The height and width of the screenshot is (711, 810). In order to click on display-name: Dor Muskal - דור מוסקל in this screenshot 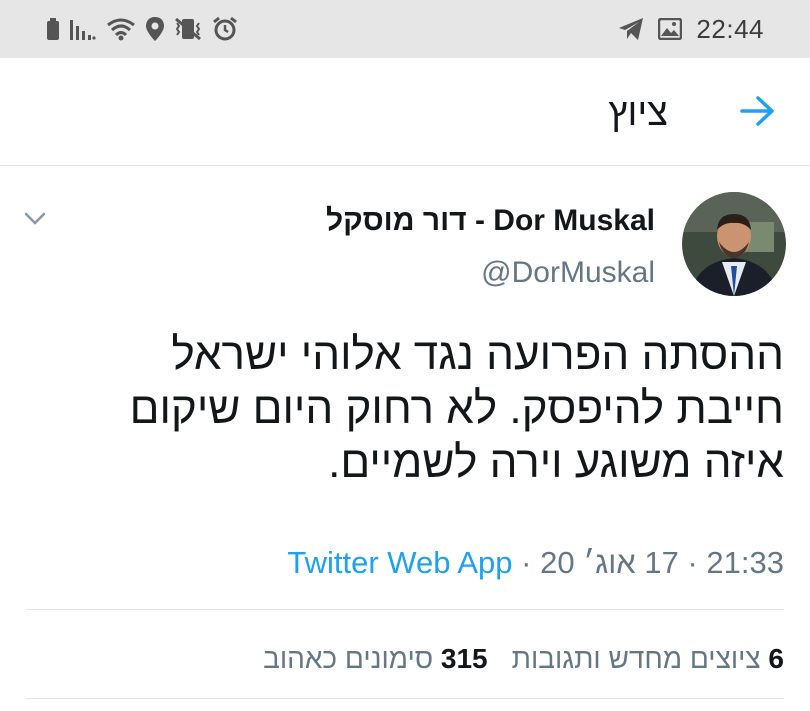, I will do `click(490, 221)`.